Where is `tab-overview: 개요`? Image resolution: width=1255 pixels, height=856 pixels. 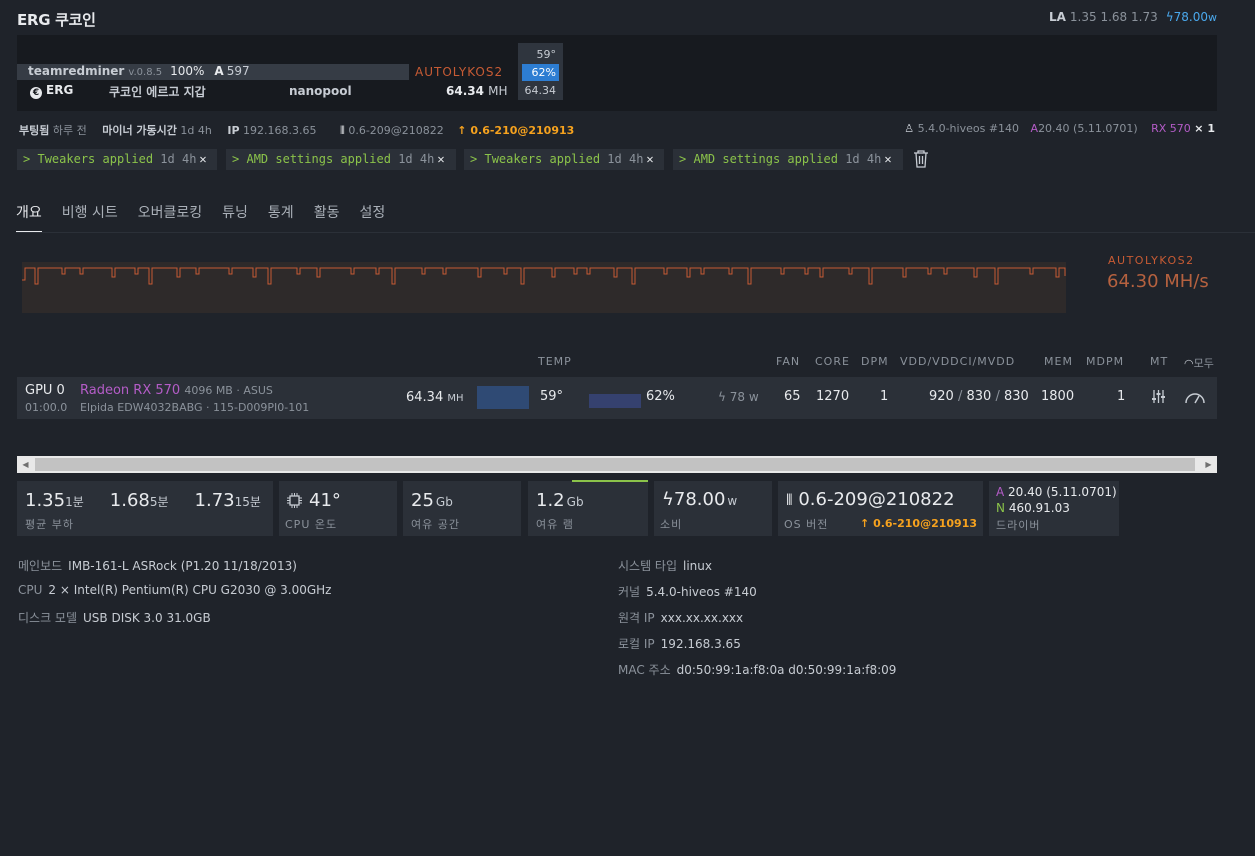 tab-overview: 개요 is located at coordinates (29, 217).